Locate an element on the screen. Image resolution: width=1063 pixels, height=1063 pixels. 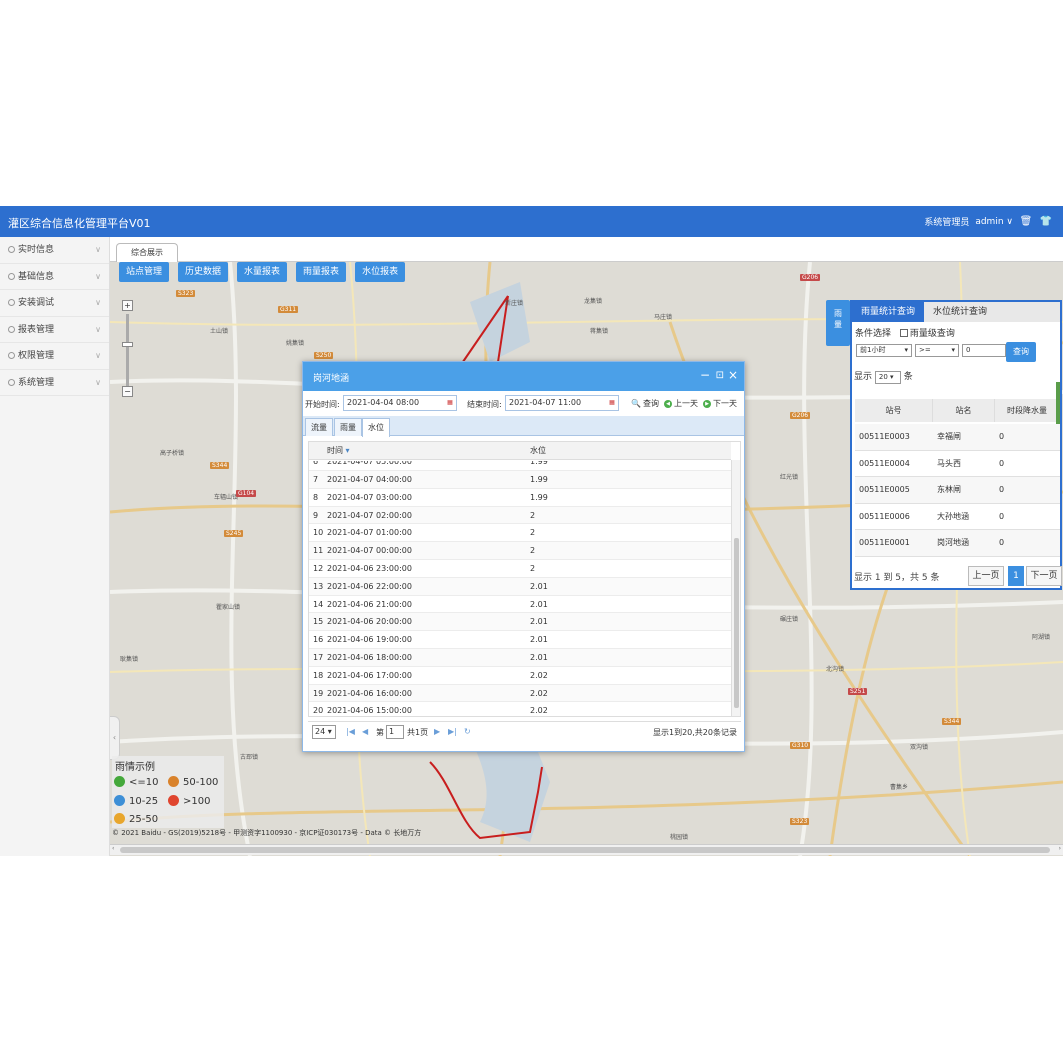
map-label: 高子桥镇 is located at coordinates (172, 453).